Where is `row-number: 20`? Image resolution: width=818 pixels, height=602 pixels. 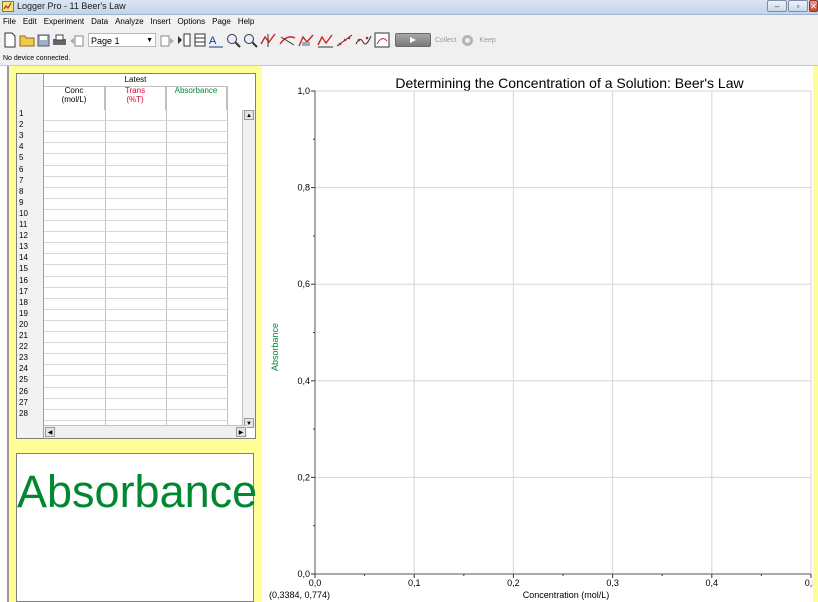 row-number: 20 is located at coordinates (23, 324).